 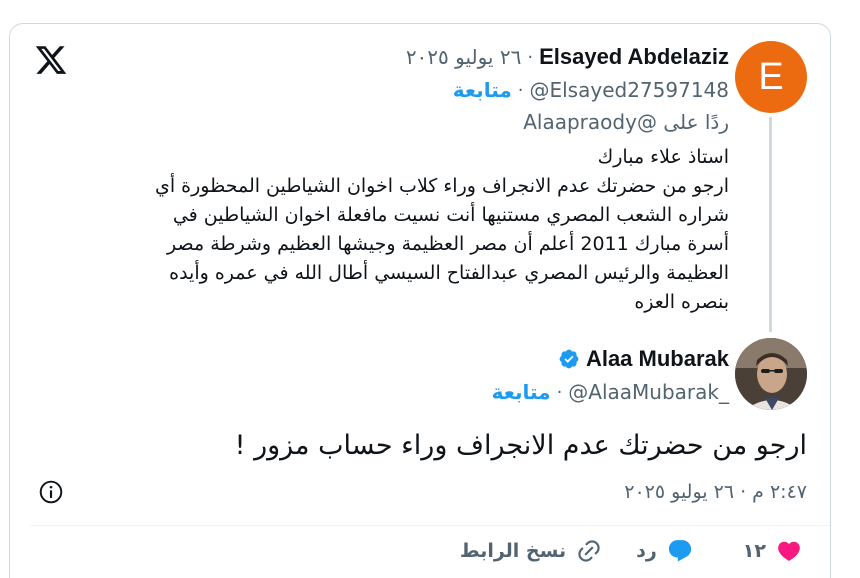 I want to click on replying-to: ردًا على @Alaapraody, so click(x=626, y=122).